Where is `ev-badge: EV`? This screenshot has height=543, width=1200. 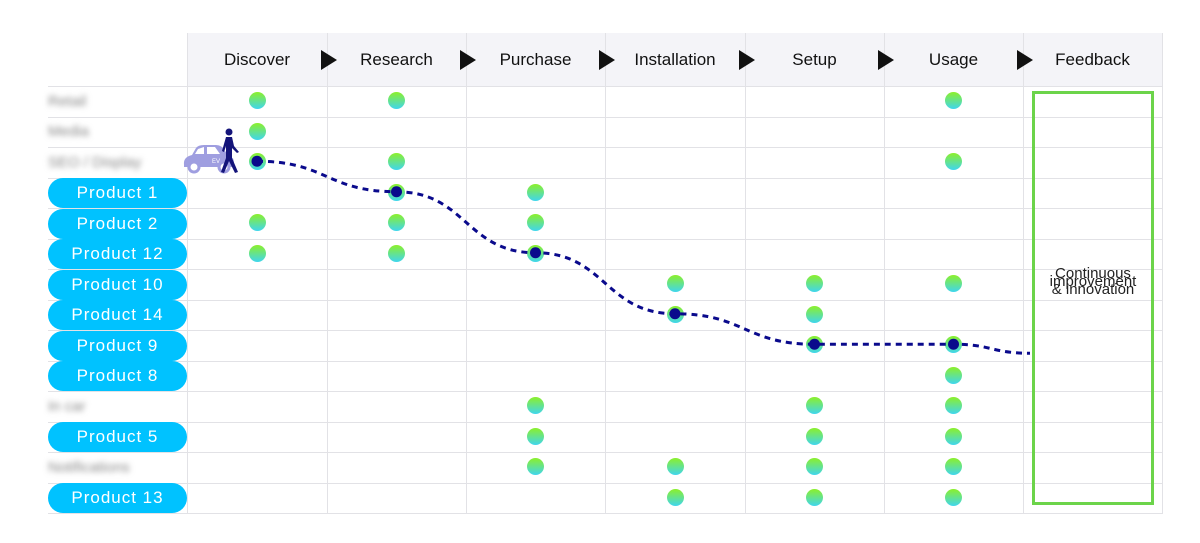
ev-badge: EV is located at coordinates (216, 162).